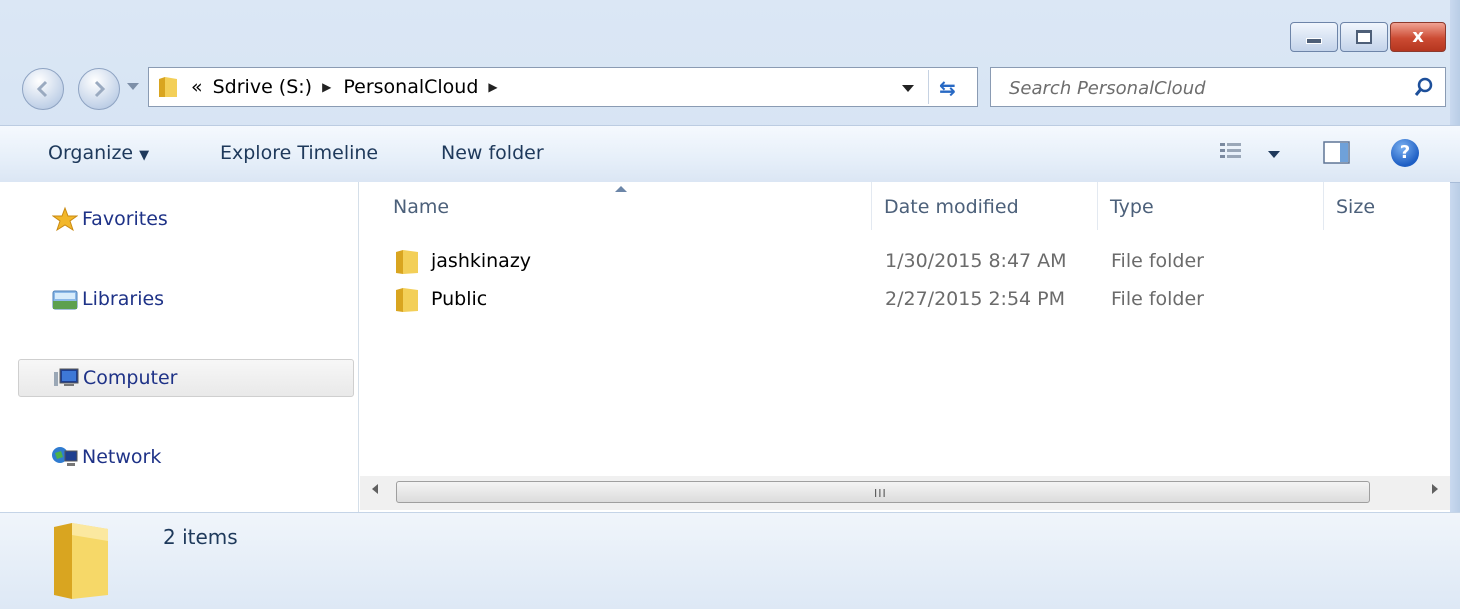  Describe the element at coordinates (421, 207) in the screenshot. I see `column-header-name: Name` at that location.